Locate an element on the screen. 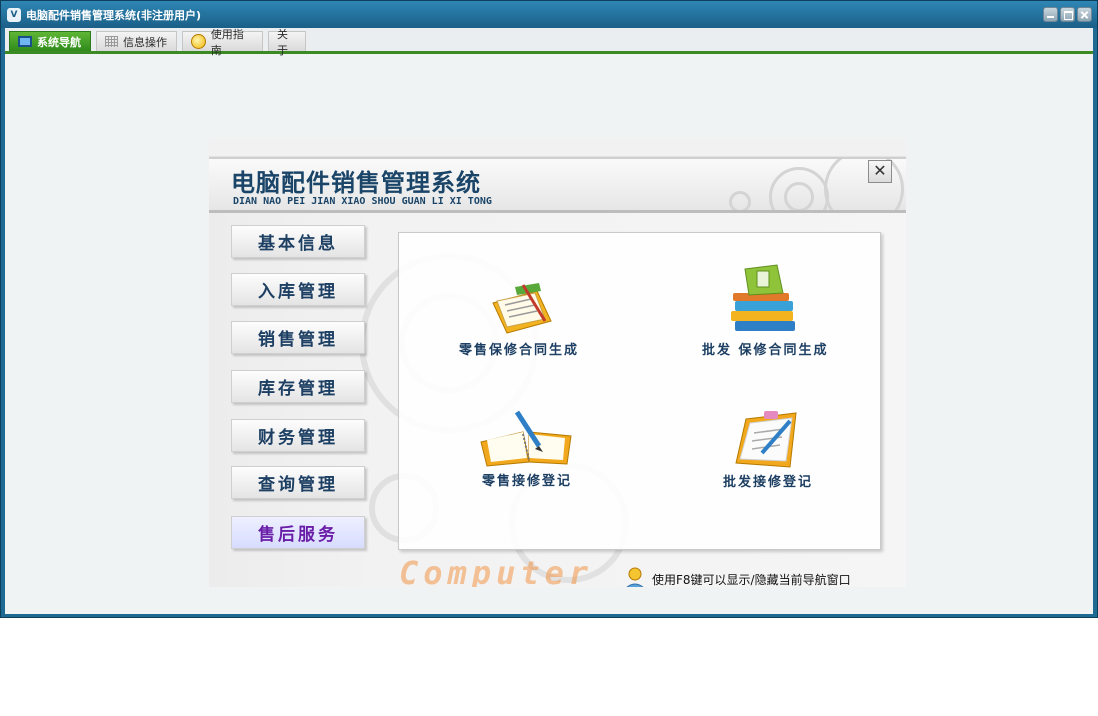 The image size is (1098, 716). func-retail-warranty-contract: 零售保修合同生成 is located at coordinates (519, 319).